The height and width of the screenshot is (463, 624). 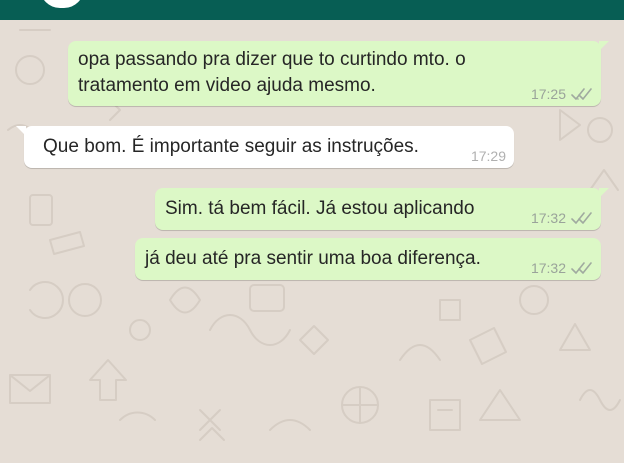 I want to click on message-text-line: tratamento em video ajuda mesmo., so click(x=227, y=85).